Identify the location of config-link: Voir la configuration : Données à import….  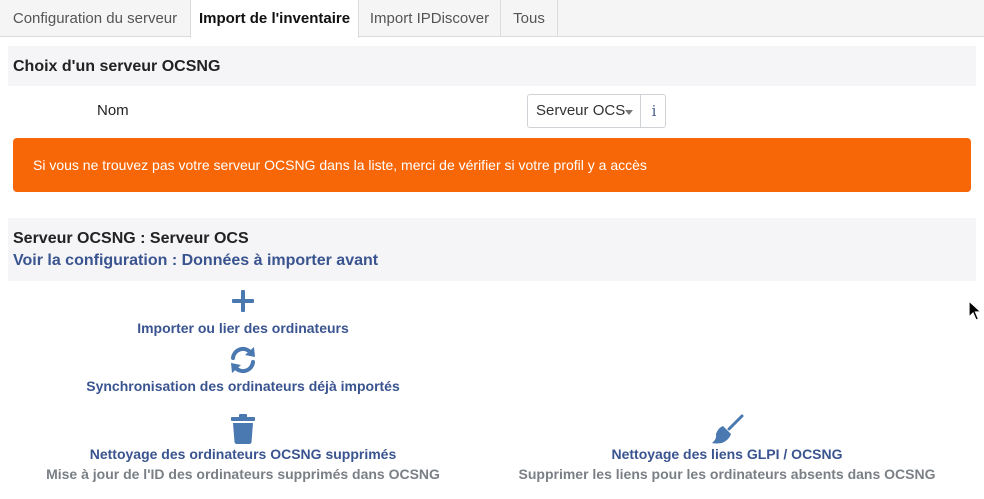
(195, 261).